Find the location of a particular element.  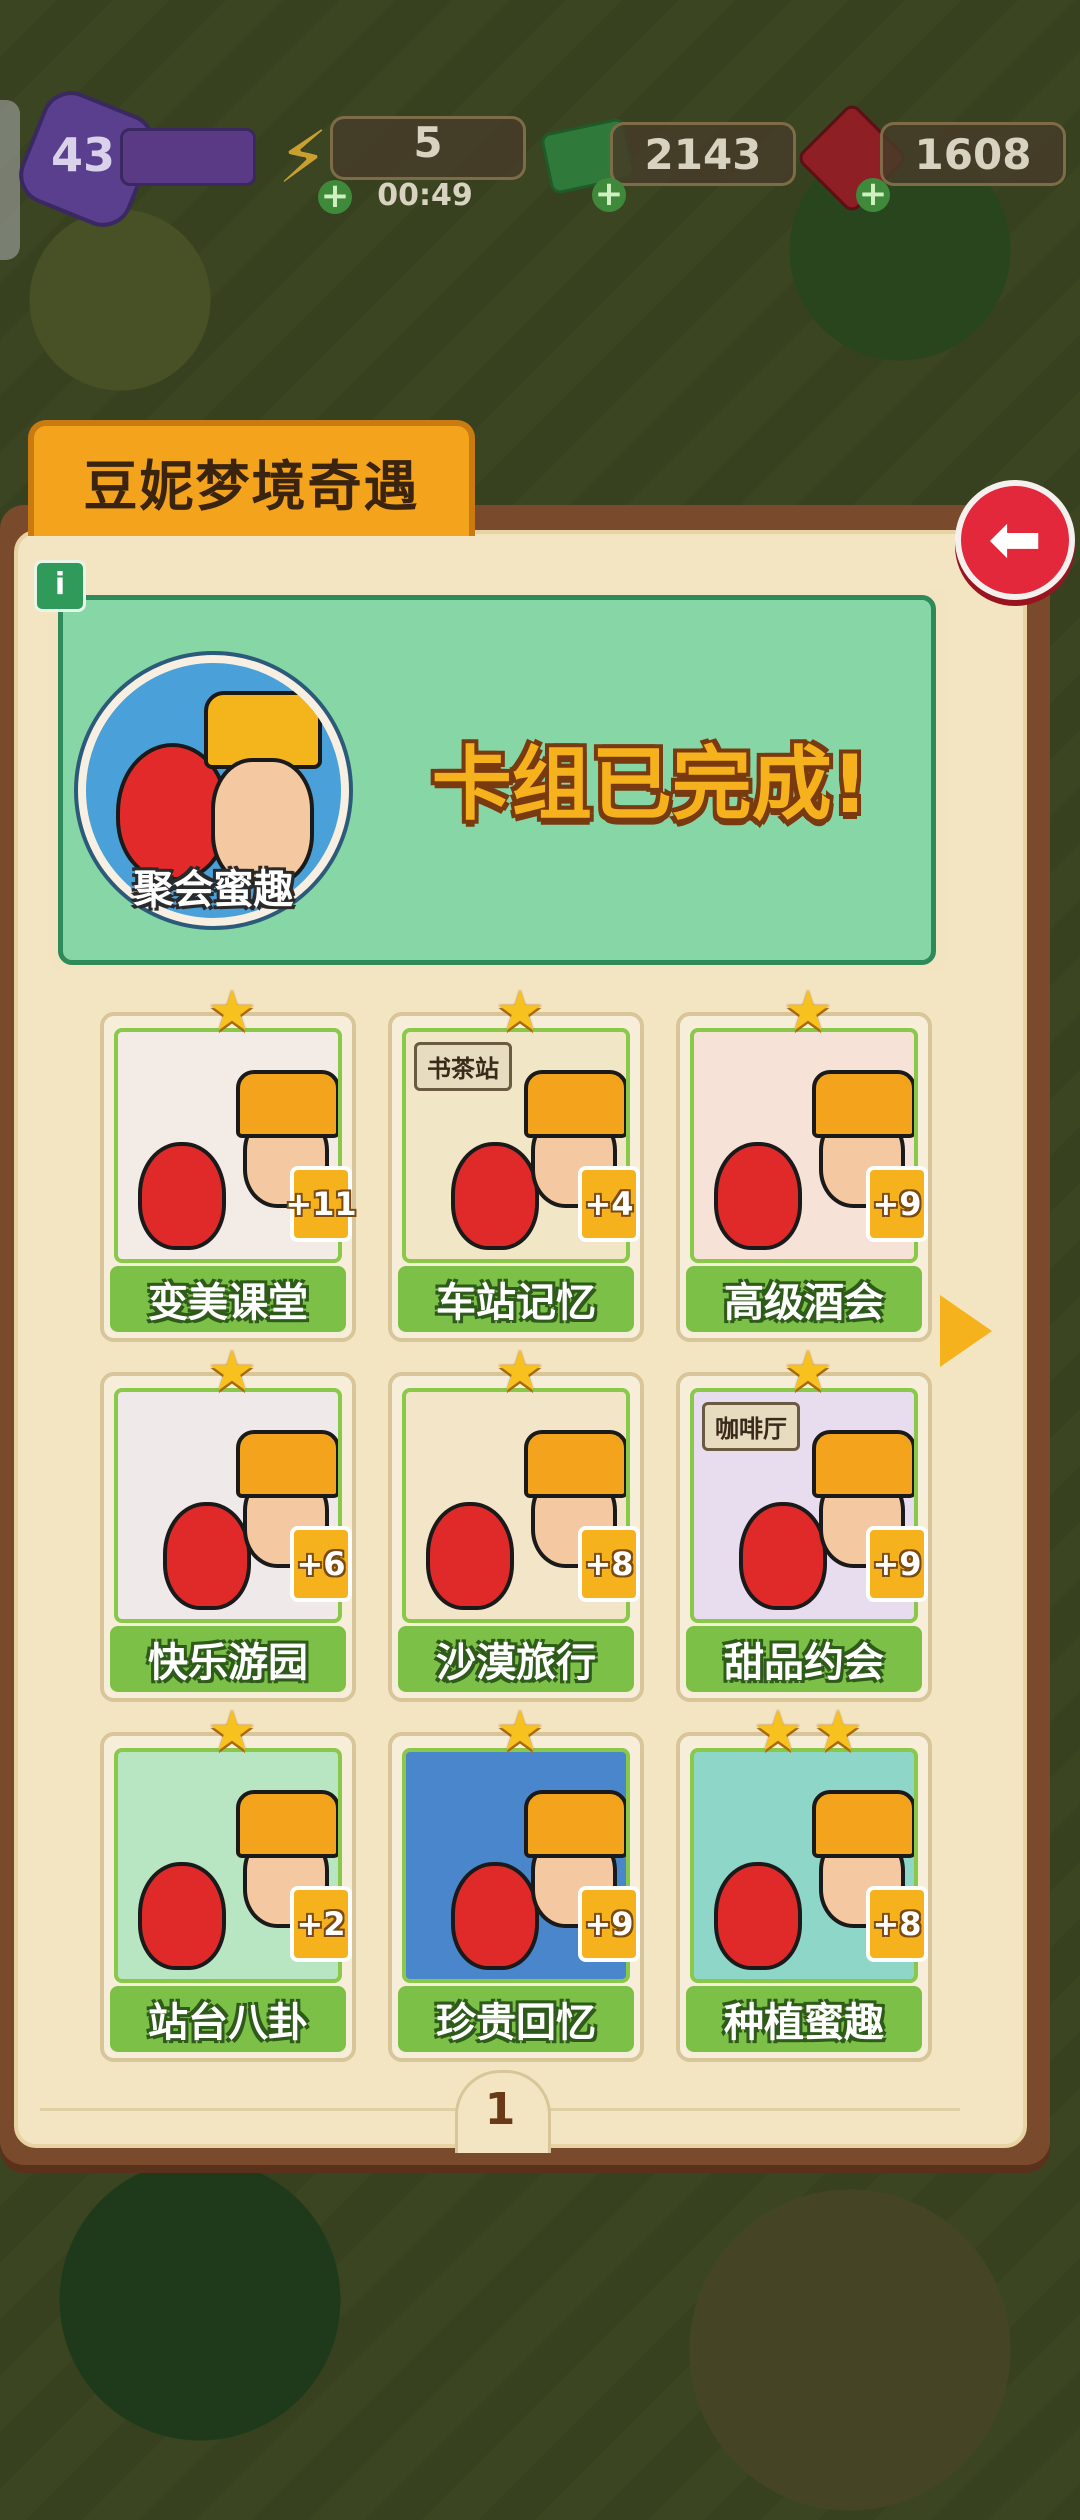

deck-complete-text: 卡组已完成! is located at coordinates (650, 784).